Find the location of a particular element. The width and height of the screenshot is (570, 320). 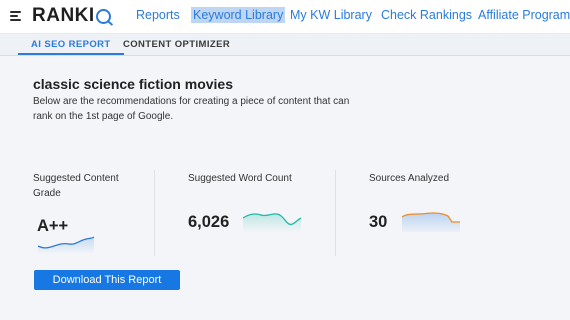

report-keyword-title: classic science fiction movies is located at coordinates (133, 84).